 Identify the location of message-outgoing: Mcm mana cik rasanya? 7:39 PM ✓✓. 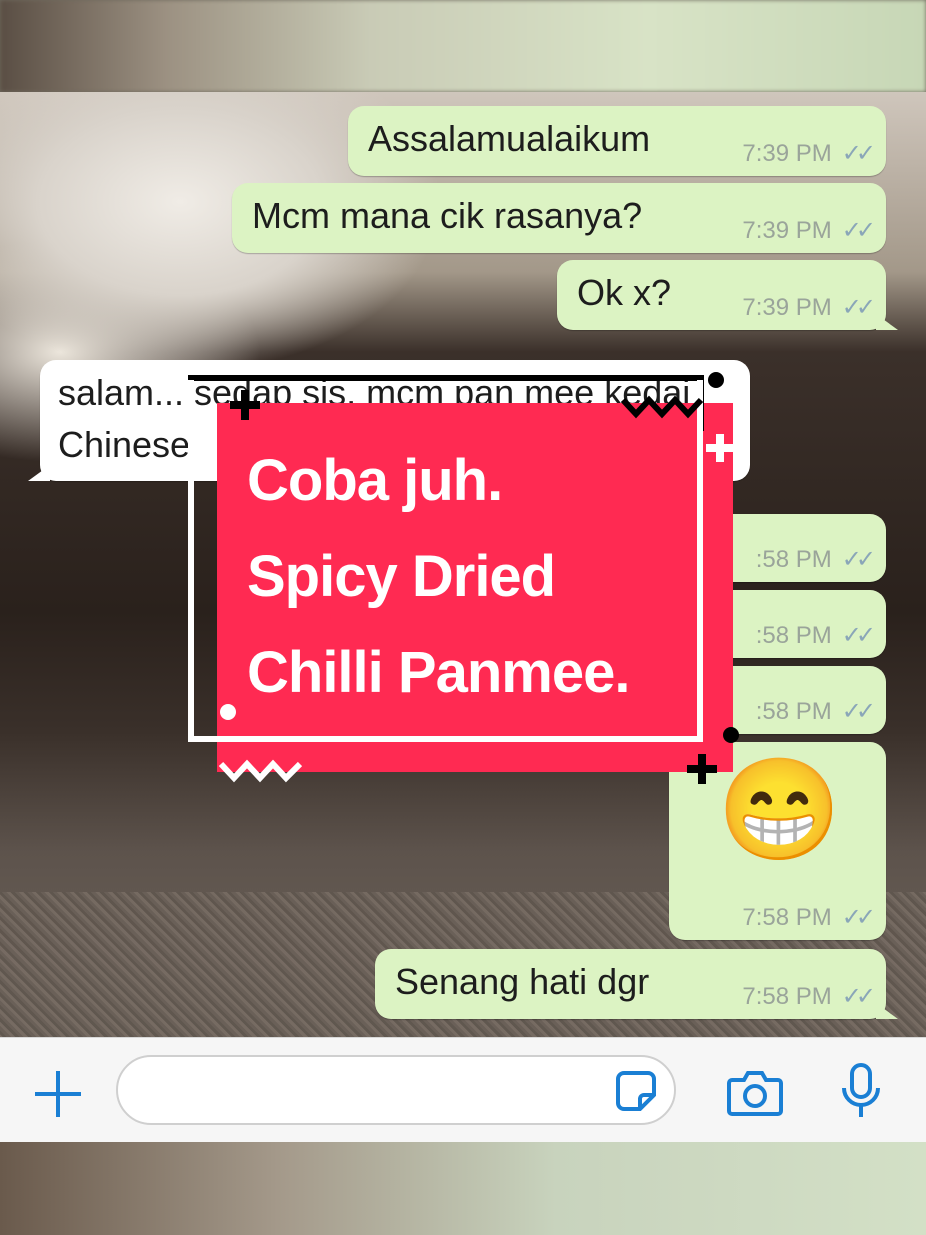
(559, 218).